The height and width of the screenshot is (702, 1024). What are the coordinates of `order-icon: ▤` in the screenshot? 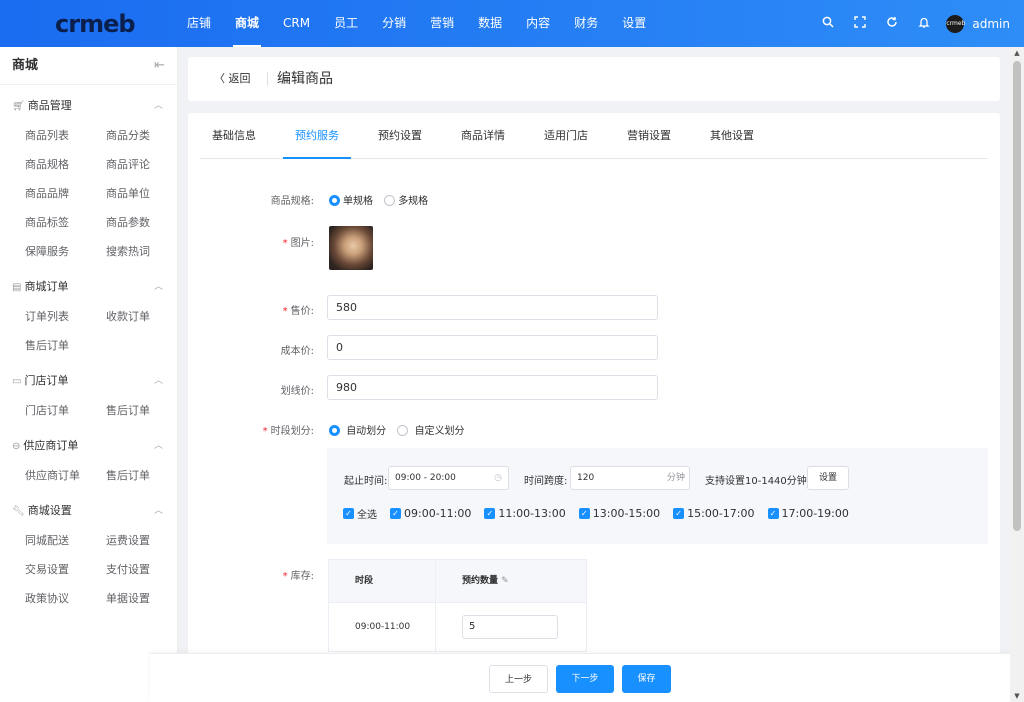 It's located at (17, 287).